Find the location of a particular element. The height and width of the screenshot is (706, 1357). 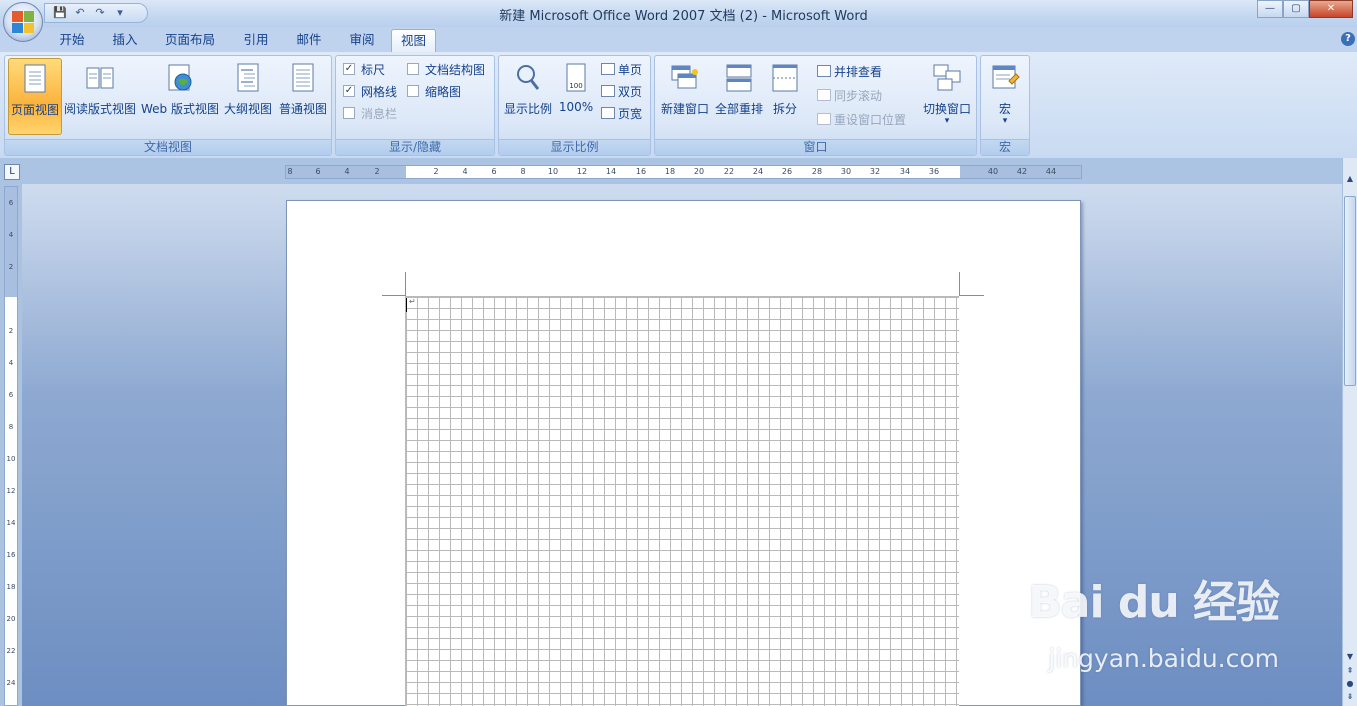

undo-icon: ↶ is located at coordinates (80, 13).